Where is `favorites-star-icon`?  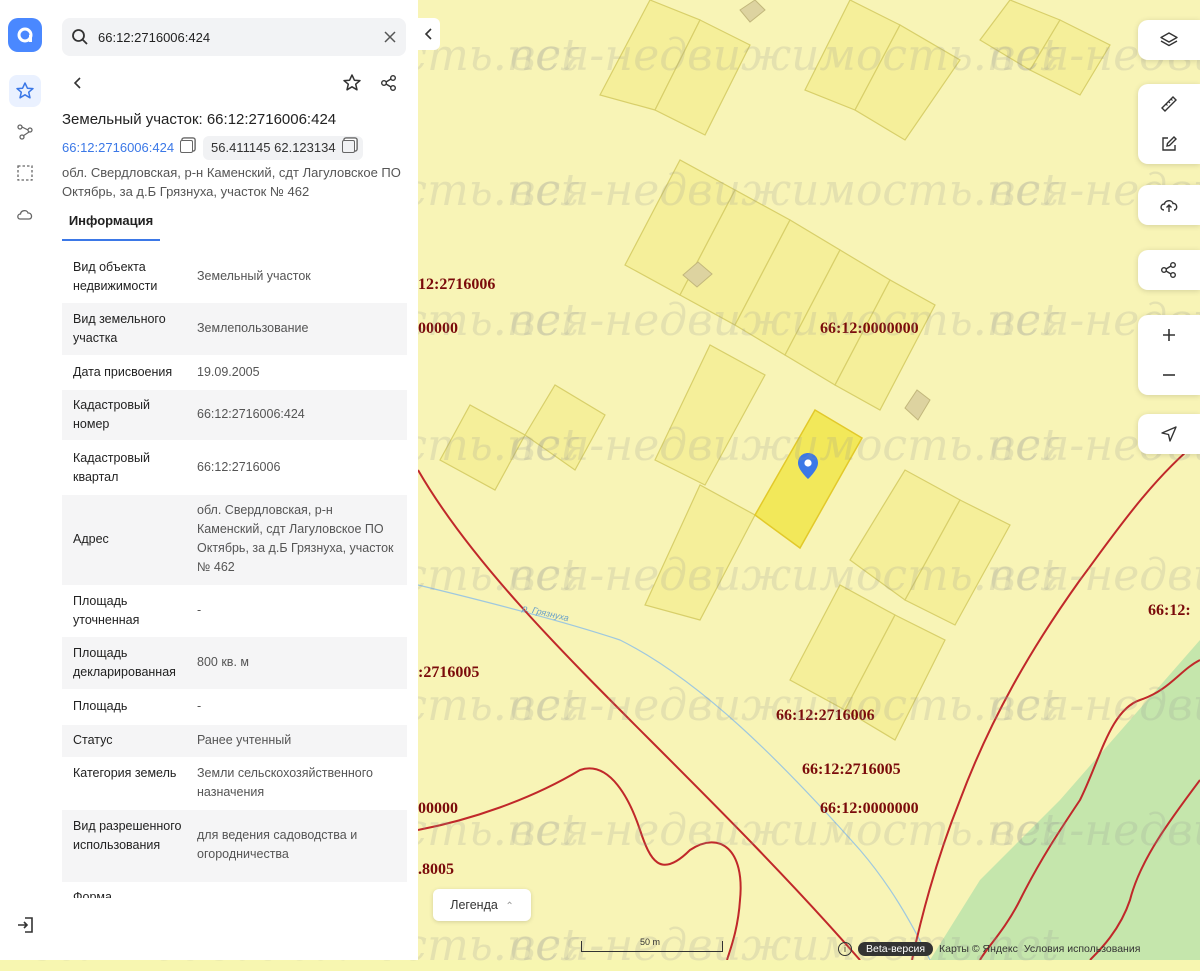 favorites-star-icon is located at coordinates (25, 91).